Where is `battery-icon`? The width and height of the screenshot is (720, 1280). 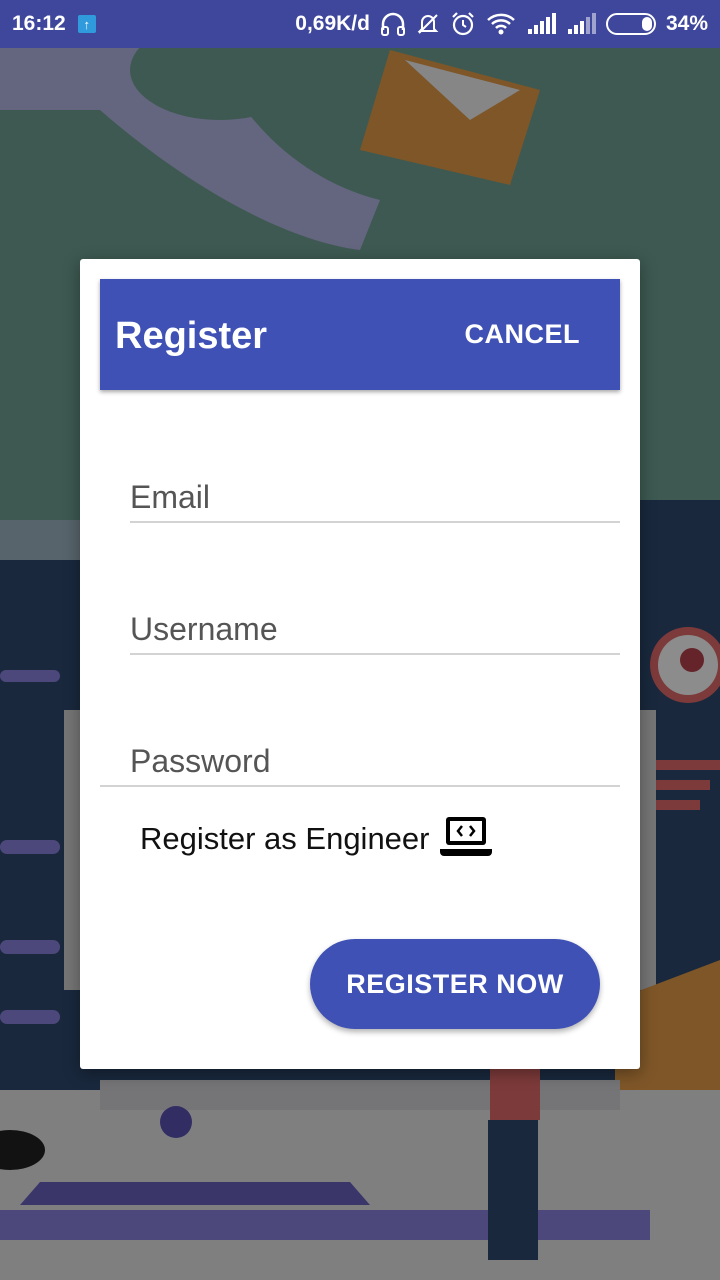 battery-icon is located at coordinates (630, 24).